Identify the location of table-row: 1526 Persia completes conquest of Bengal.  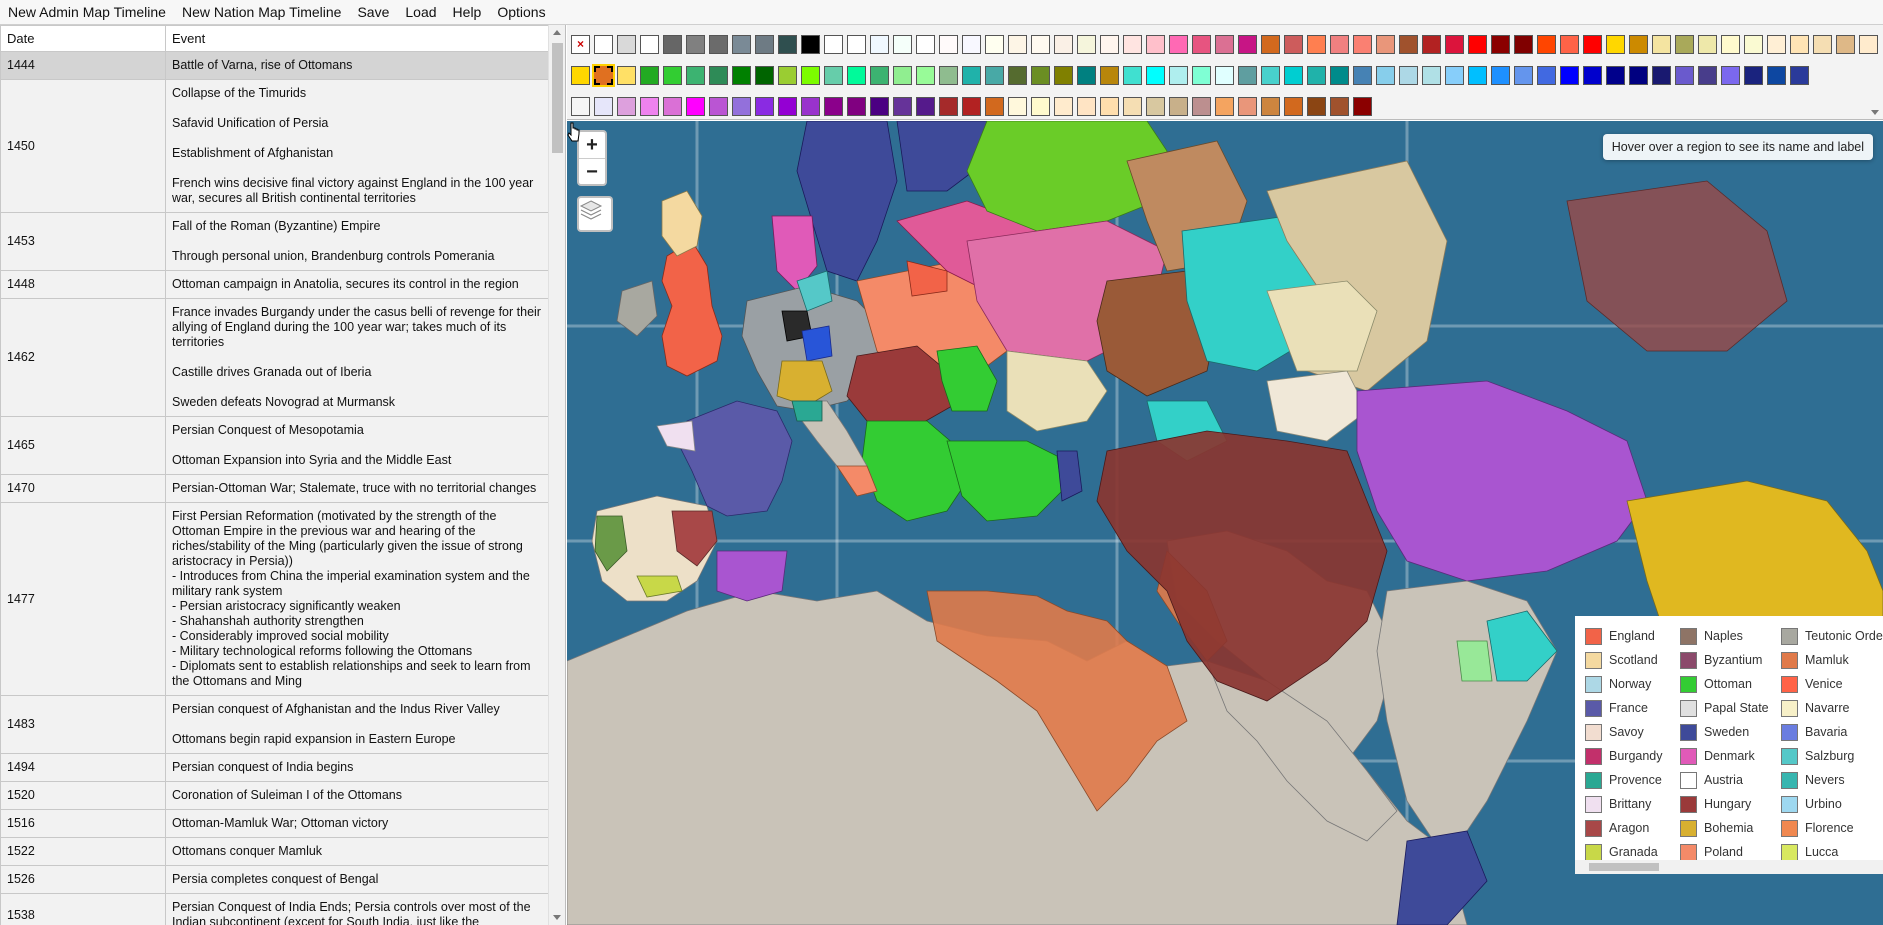
(274, 879).